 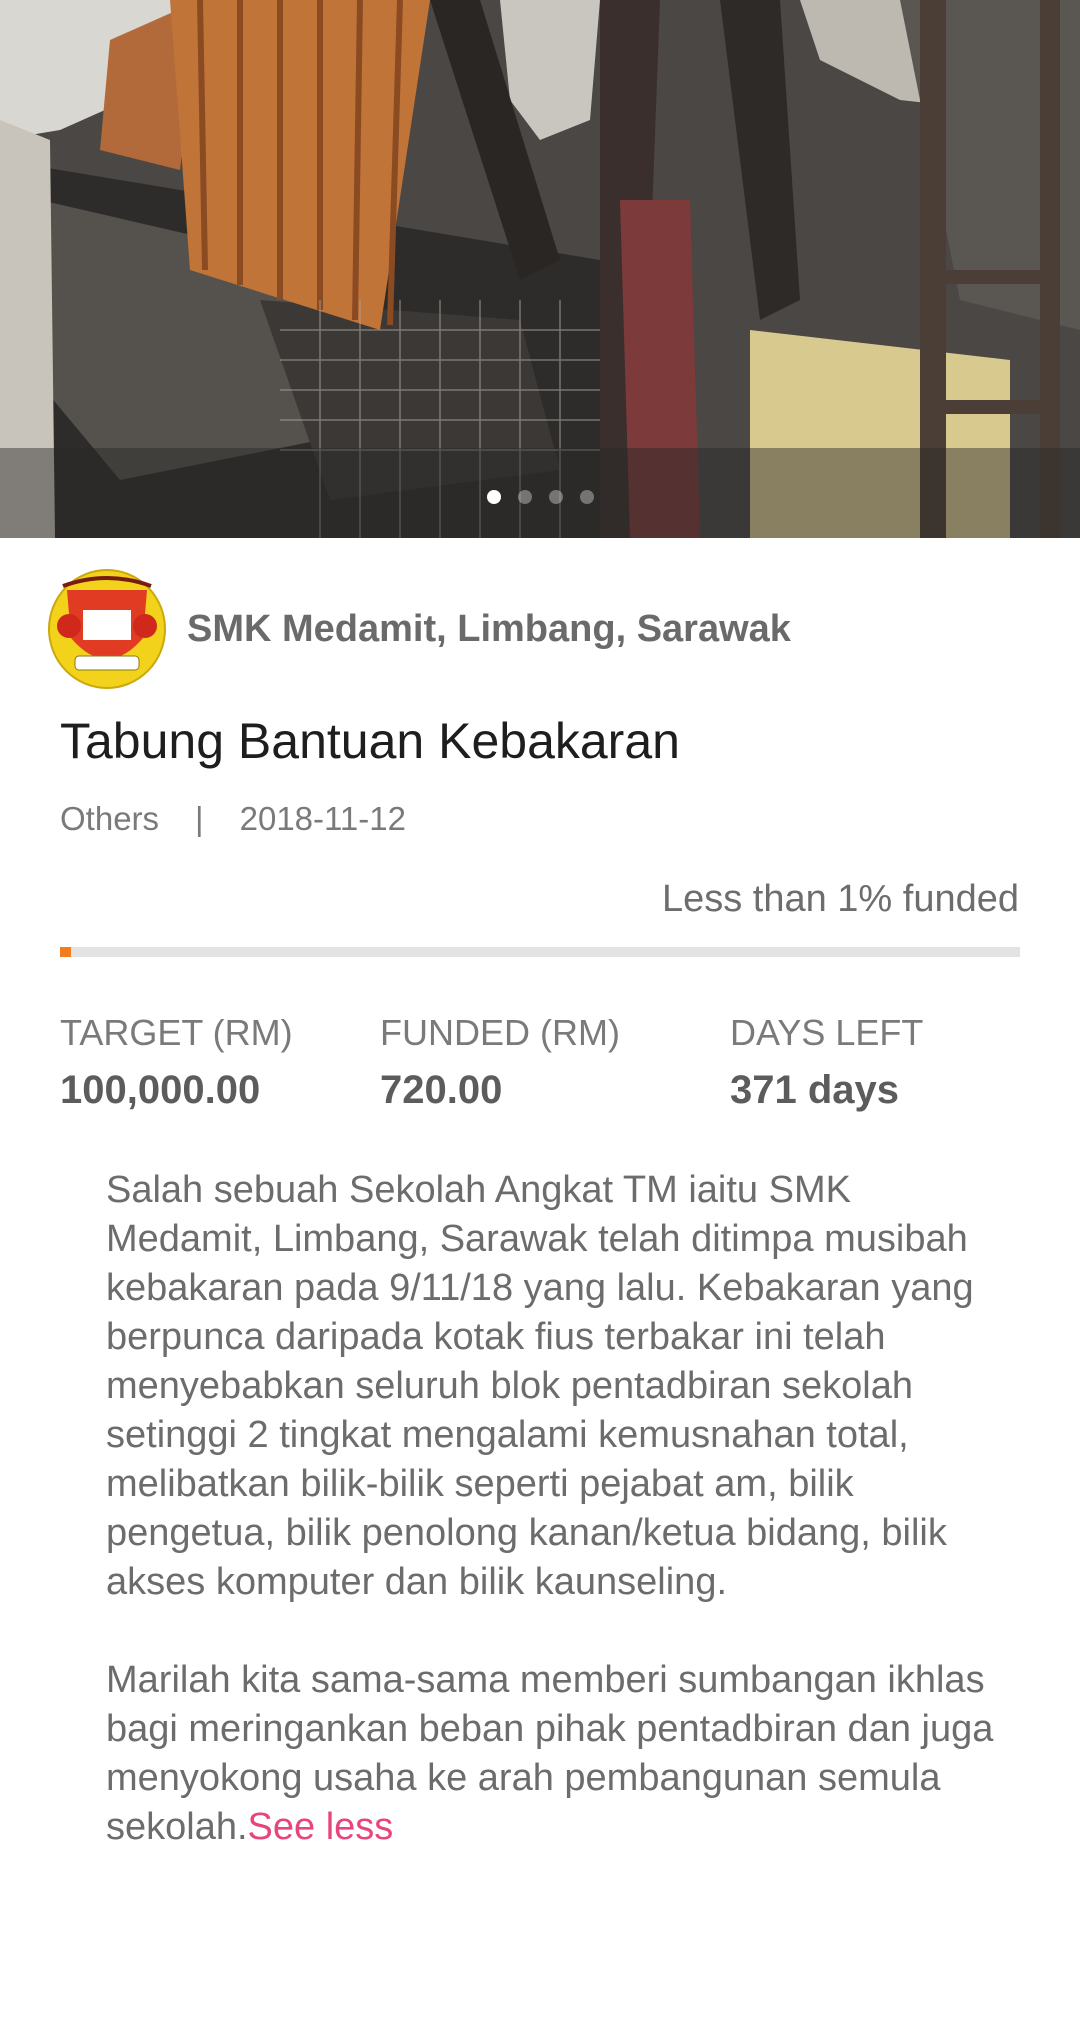 I want to click on stat-days-left: DAYS LEFT 371 days, so click(x=826, y=1062).